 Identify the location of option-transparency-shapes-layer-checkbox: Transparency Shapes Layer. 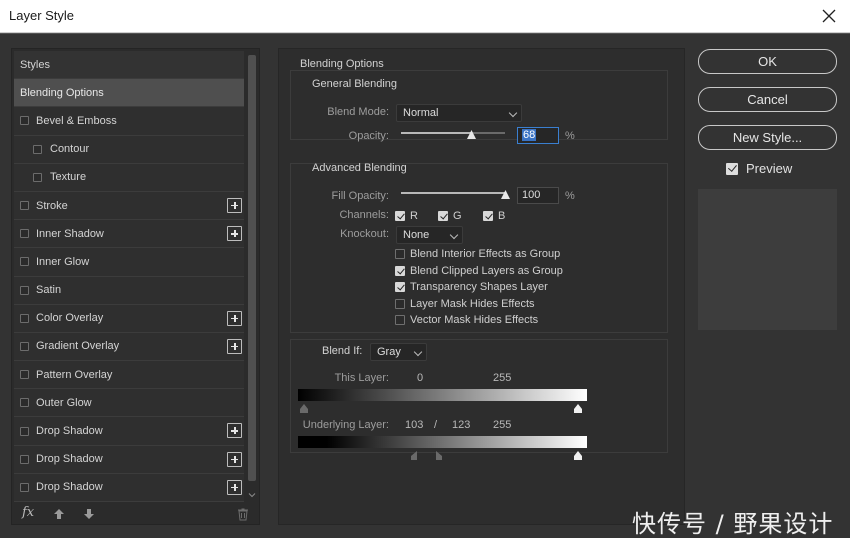
(471, 287).